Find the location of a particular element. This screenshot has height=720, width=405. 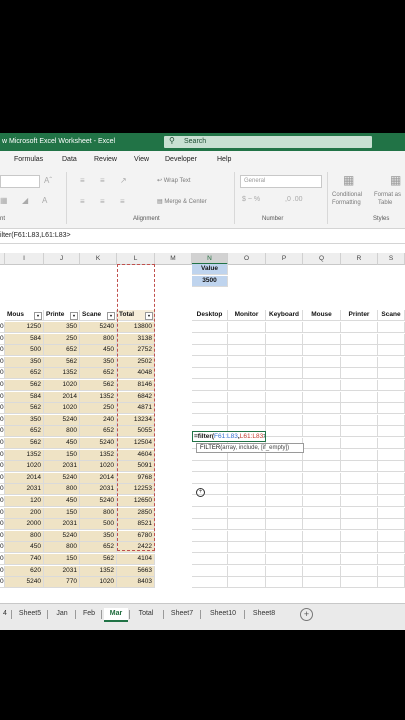

number-format-select: General is located at coordinates (281, 181).